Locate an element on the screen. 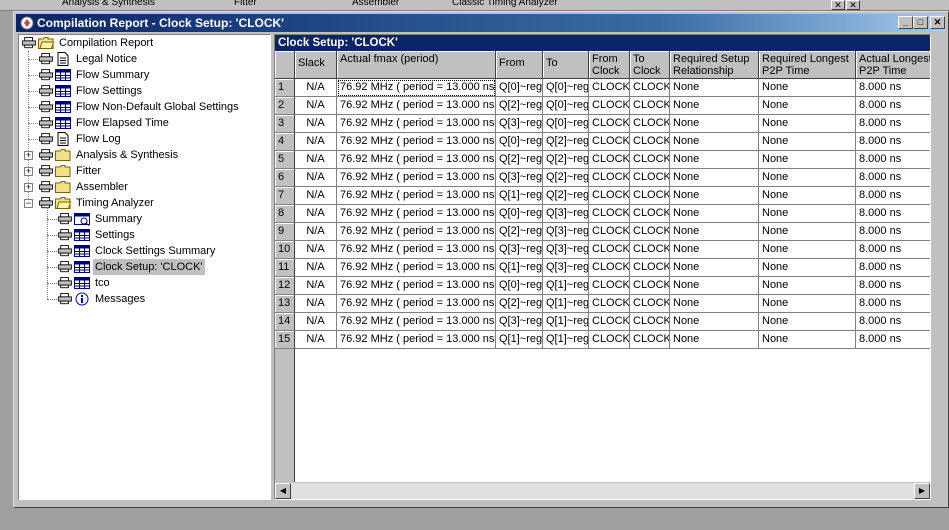  horizontal-scrollbar: ◀ ▶ is located at coordinates (602, 490).